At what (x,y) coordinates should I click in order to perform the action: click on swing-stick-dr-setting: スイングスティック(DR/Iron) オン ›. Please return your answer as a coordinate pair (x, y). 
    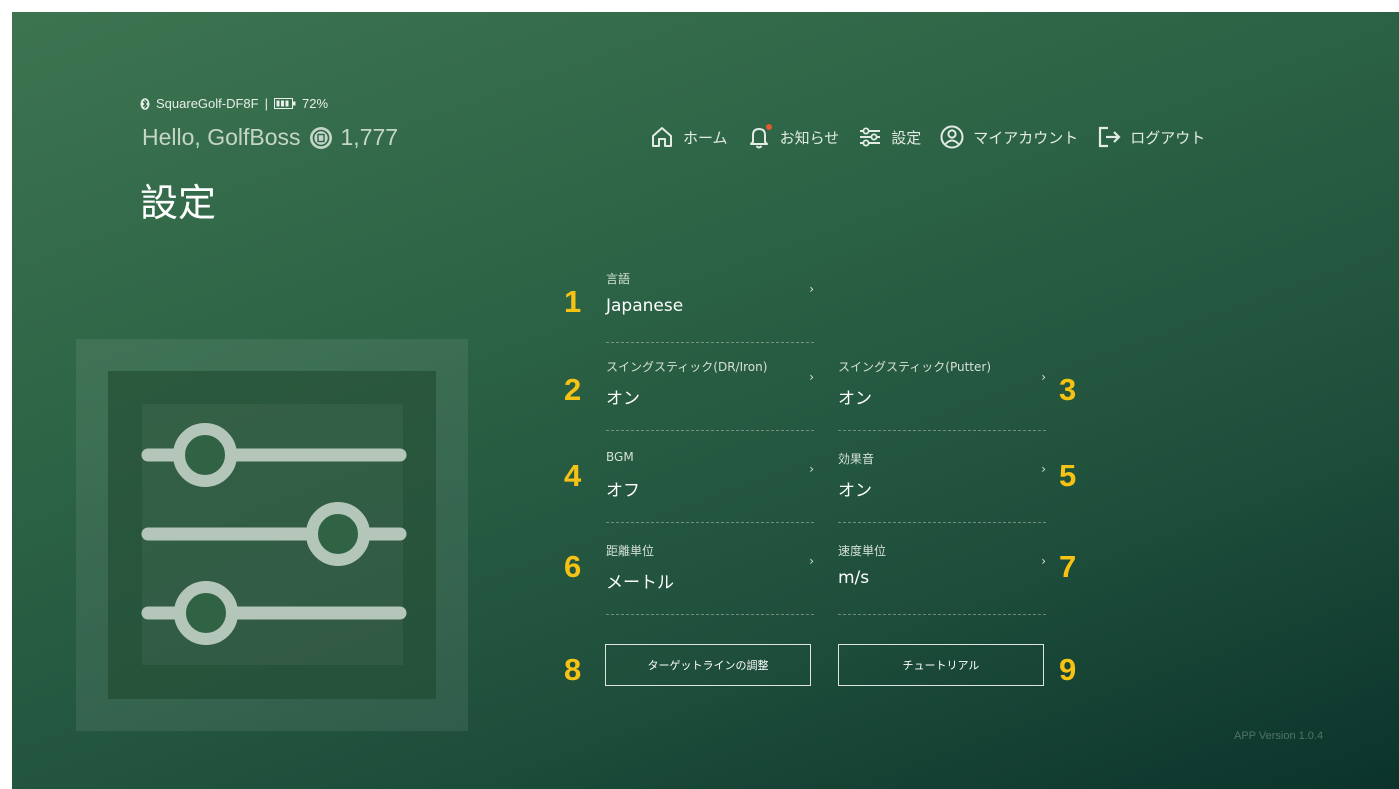
    Looking at the image, I should click on (710, 394).